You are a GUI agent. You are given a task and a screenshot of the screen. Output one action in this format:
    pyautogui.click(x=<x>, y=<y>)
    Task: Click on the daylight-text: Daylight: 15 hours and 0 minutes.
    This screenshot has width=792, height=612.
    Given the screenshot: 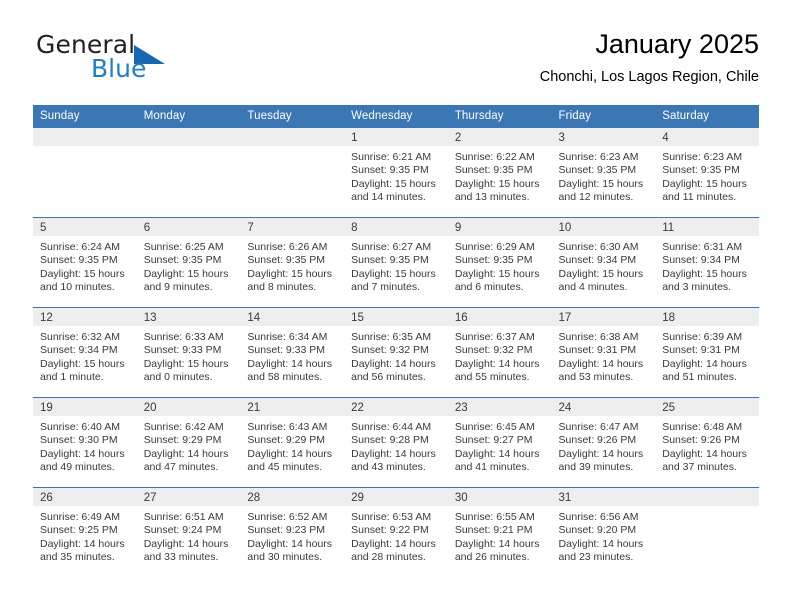 What is the action you would take?
    pyautogui.click(x=186, y=370)
    